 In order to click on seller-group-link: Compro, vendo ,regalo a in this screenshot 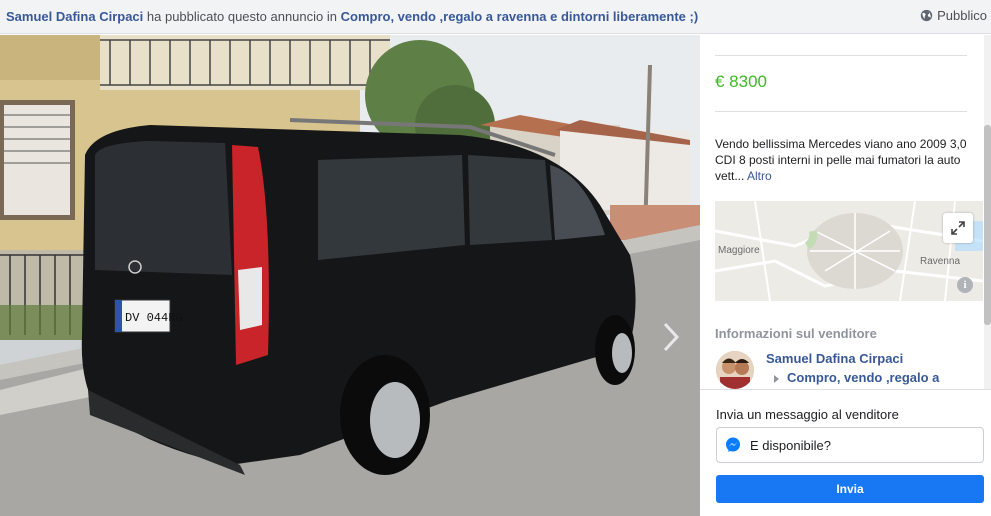, I will do `click(856, 377)`.